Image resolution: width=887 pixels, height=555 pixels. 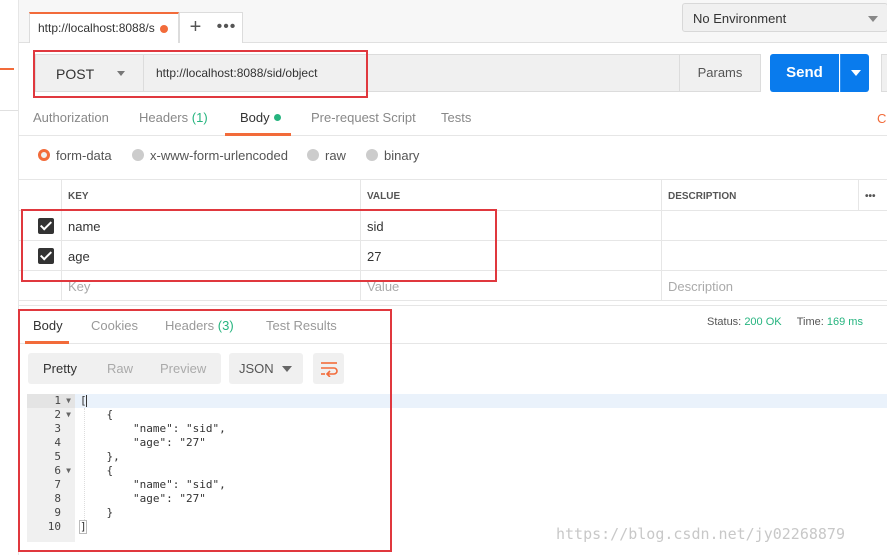 I want to click on tab-actions: + •••, so click(x=211, y=27).